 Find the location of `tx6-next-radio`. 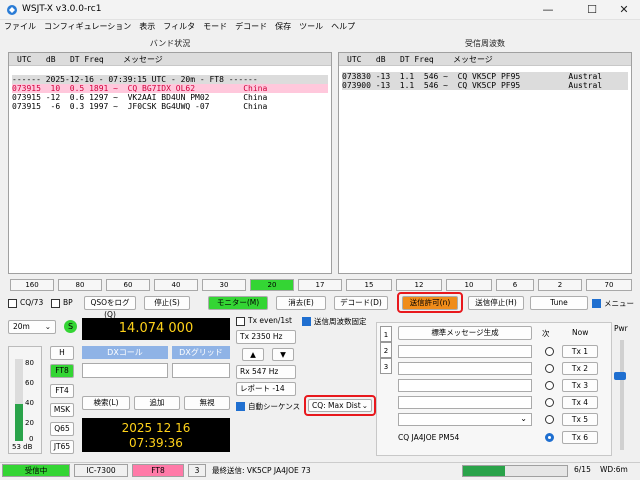

tx6-next-radio is located at coordinates (549, 437).